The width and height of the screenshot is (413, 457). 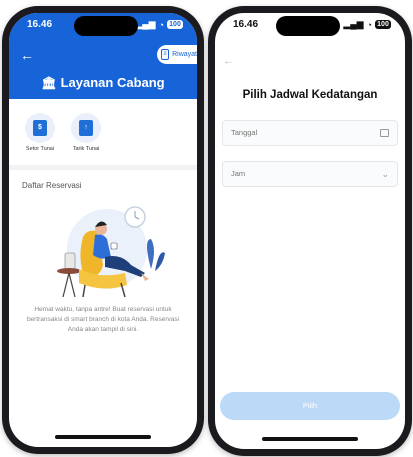 I want to click on submit-button: Pilih, so click(x=310, y=406).